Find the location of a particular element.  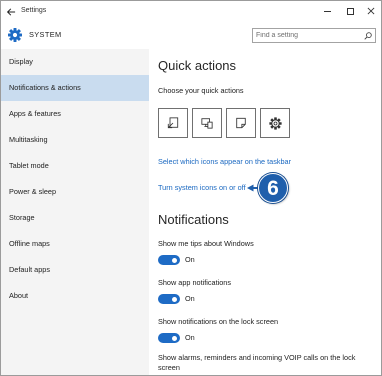

quick-action-note-tile is located at coordinates (241, 123).